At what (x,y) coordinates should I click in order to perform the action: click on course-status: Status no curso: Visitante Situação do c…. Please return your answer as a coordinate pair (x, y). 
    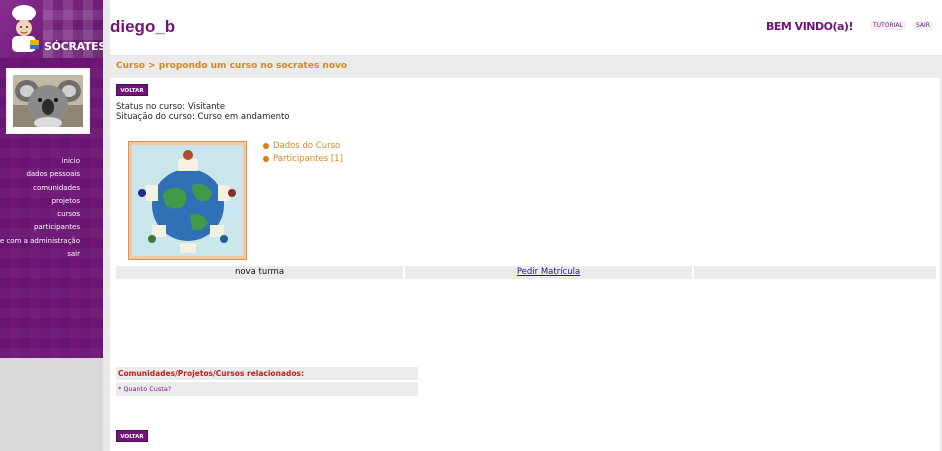
    Looking at the image, I should click on (203, 112).